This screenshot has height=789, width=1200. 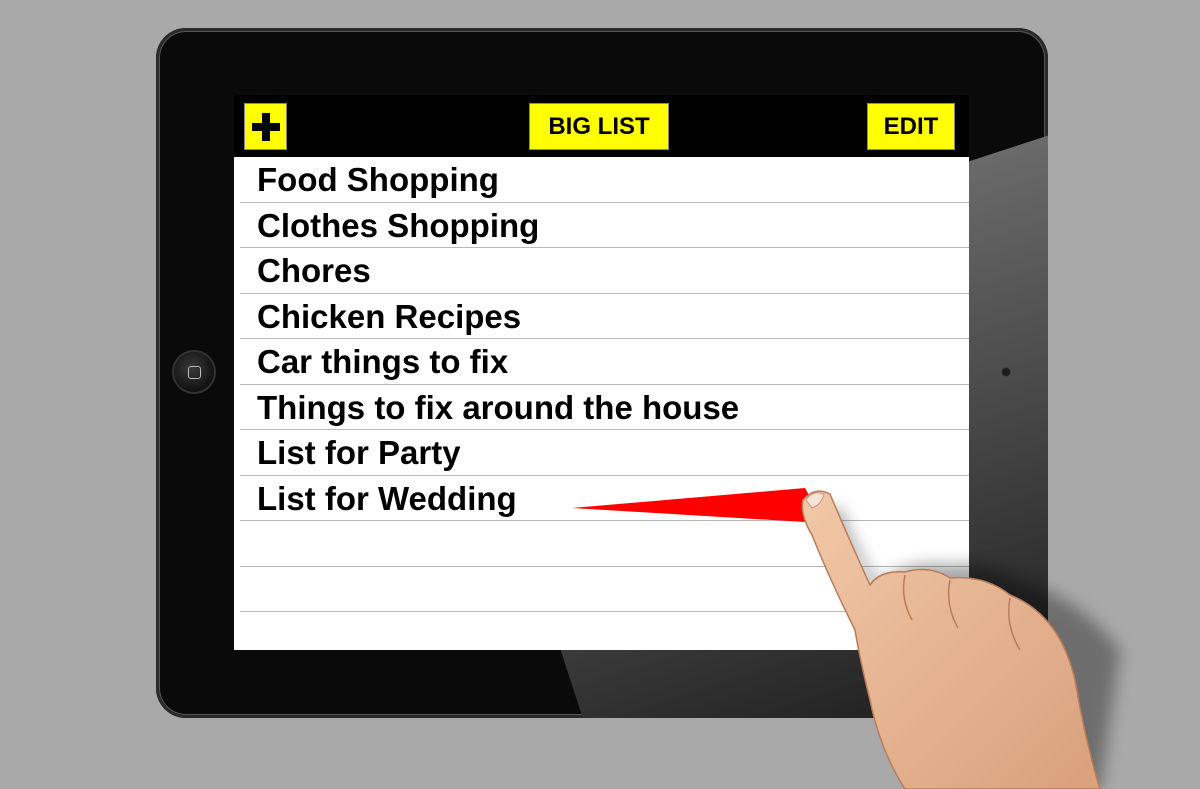 I want to click on plus-icon, so click(x=265, y=126).